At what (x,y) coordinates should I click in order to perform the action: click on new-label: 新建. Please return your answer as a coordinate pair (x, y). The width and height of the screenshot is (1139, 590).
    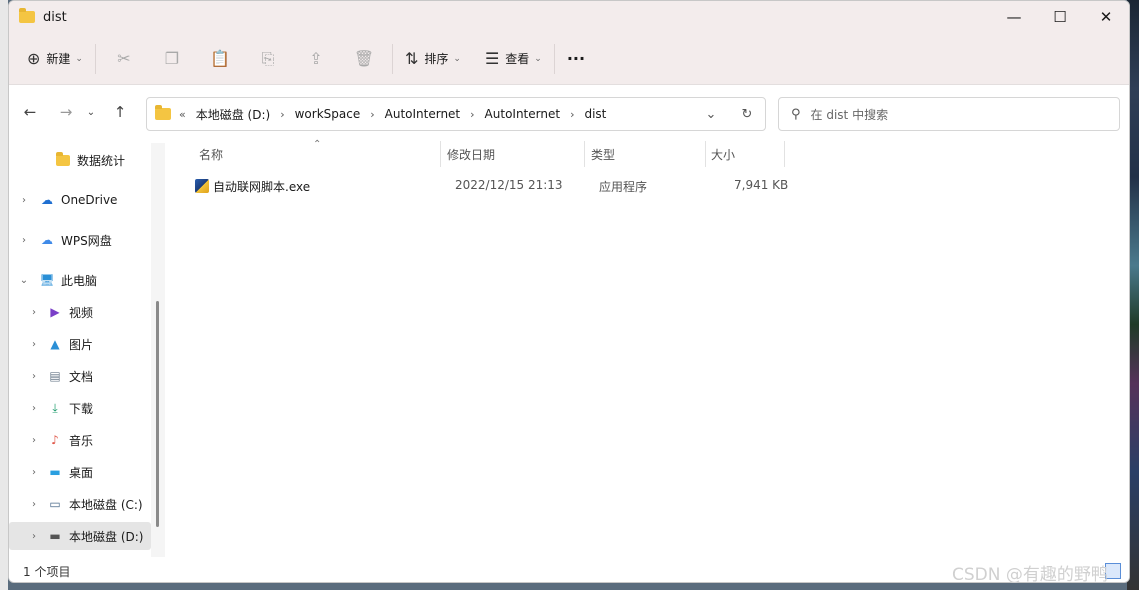
    Looking at the image, I should click on (58, 59).